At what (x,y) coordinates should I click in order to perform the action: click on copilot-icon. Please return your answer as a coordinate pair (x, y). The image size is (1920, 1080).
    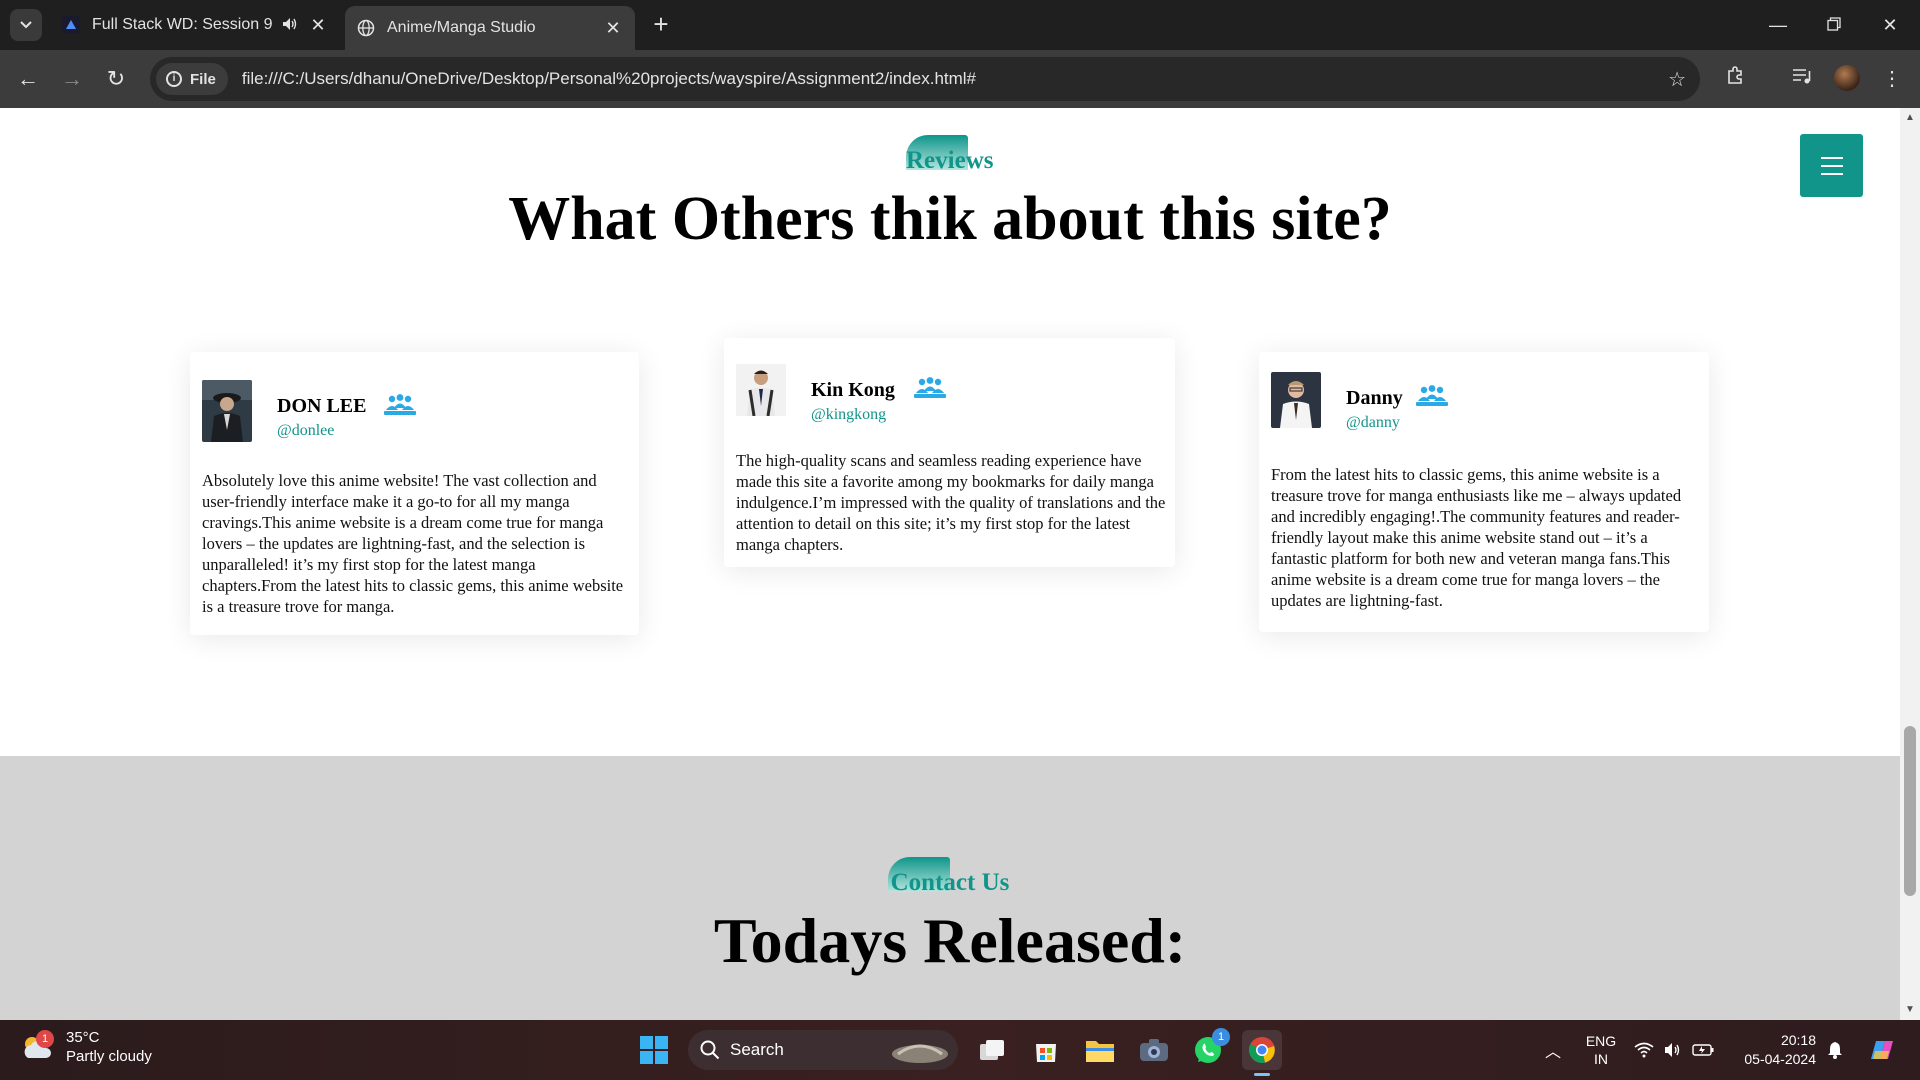
    Looking at the image, I should click on (1882, 1050).